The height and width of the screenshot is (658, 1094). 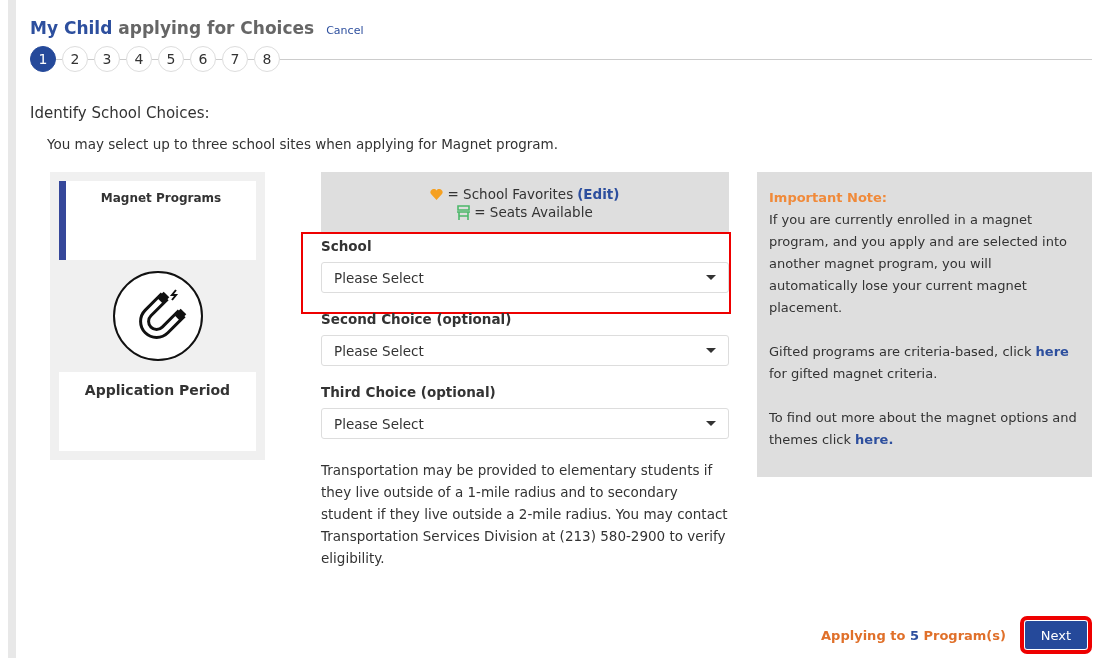 I want to click on step-indicator: 7, so click(x=235, y=59).